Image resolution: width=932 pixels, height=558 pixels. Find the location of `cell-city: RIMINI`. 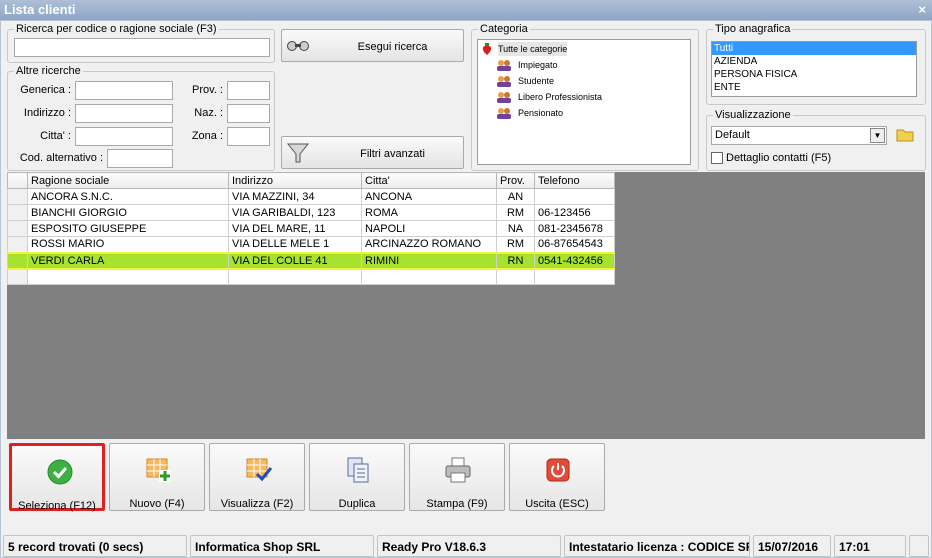

cell-city: RIMINI is located at coordinates (429, 260).